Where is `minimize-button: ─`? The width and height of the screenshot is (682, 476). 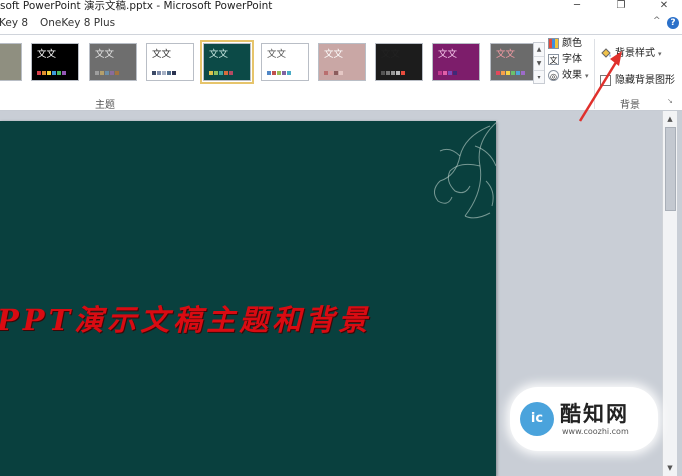
minimize-button: ─ is located at coordinates (577, 7).